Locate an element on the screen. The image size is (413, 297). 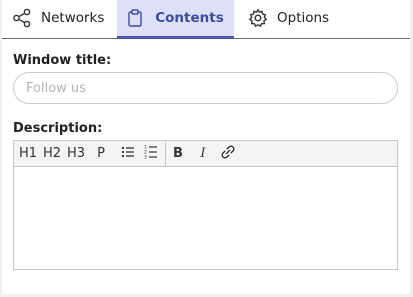
bold-button: B is located at coordinates (178, 153).